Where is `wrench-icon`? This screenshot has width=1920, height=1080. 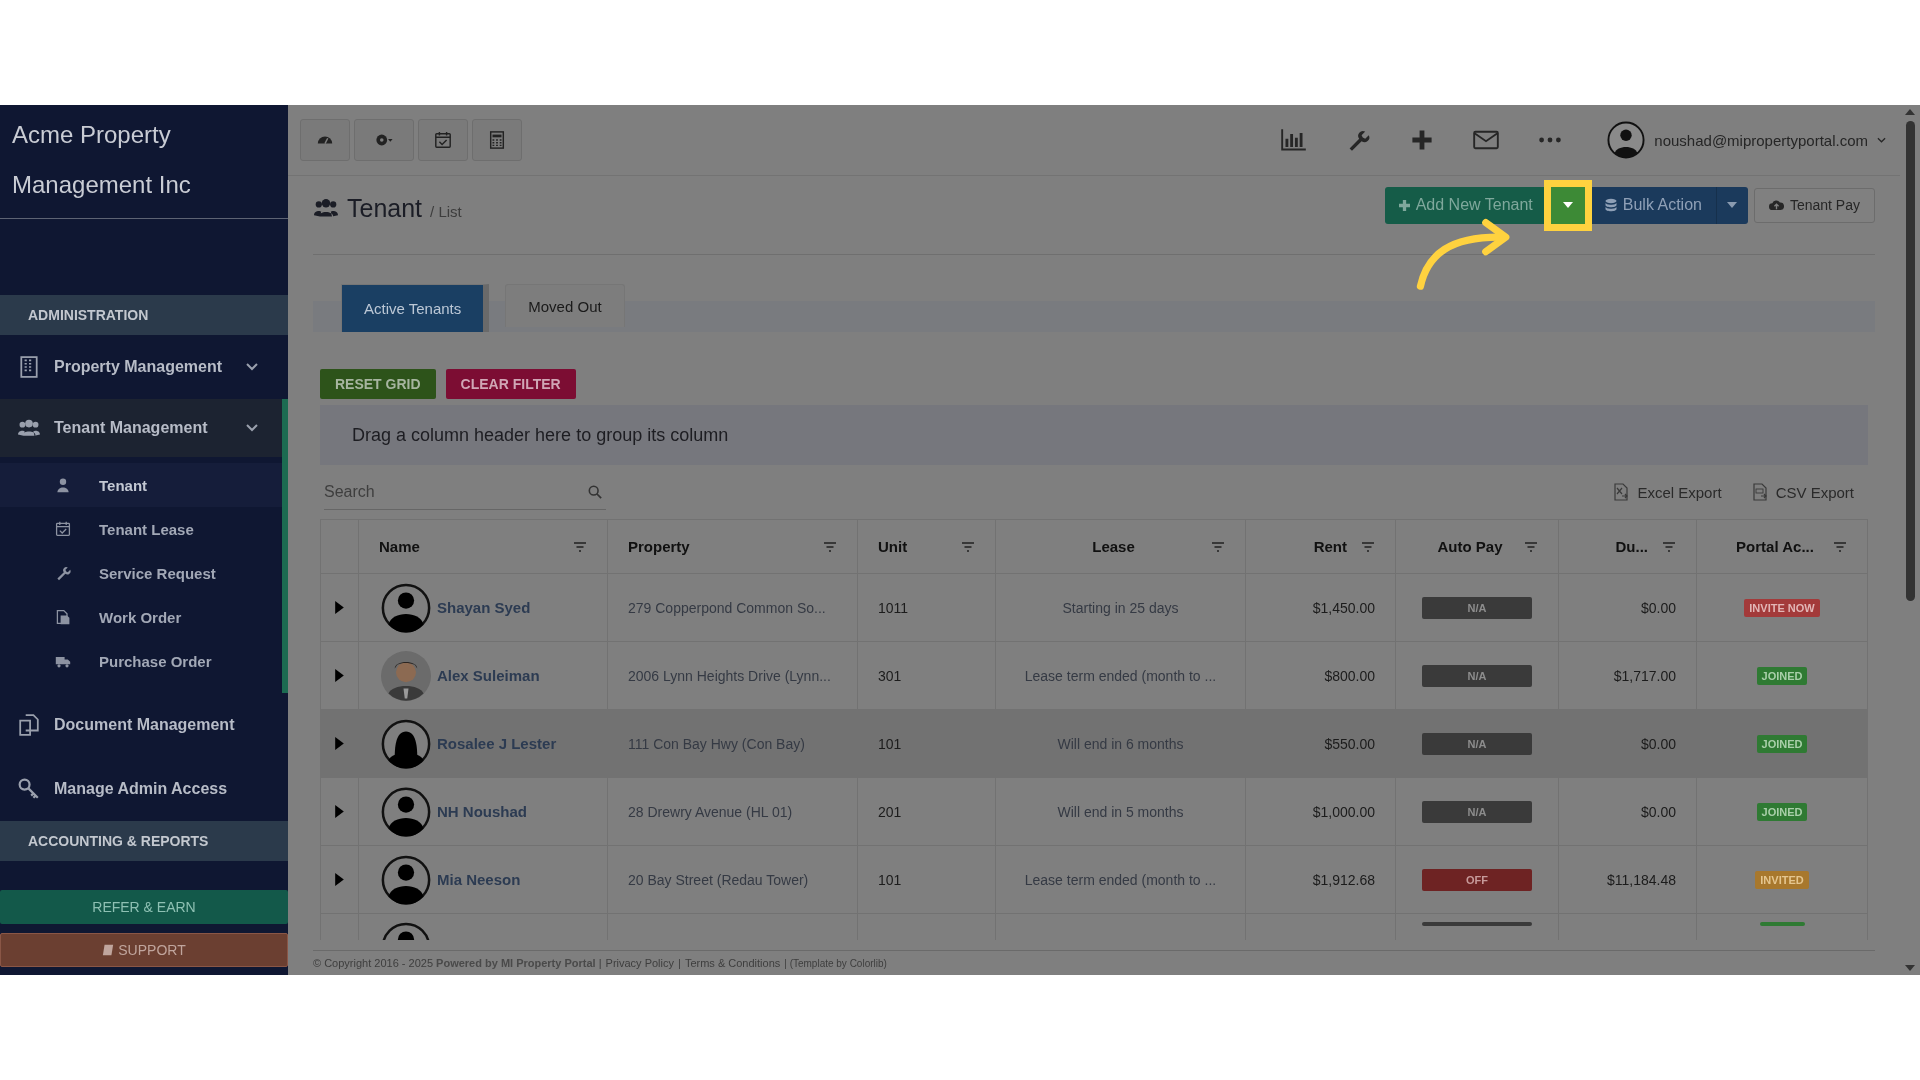 wrench-icon is located at coordinates (63, 573).